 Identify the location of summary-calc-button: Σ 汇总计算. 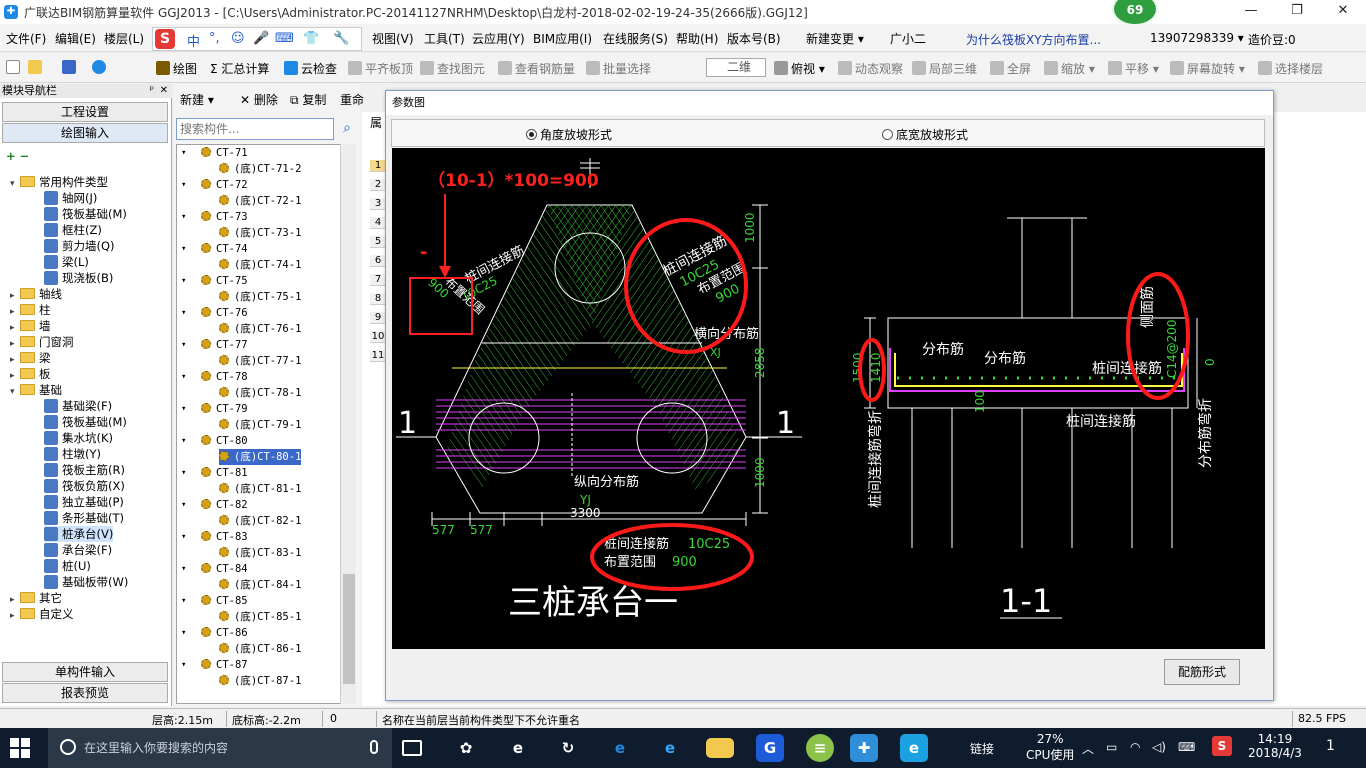
(239, 68).